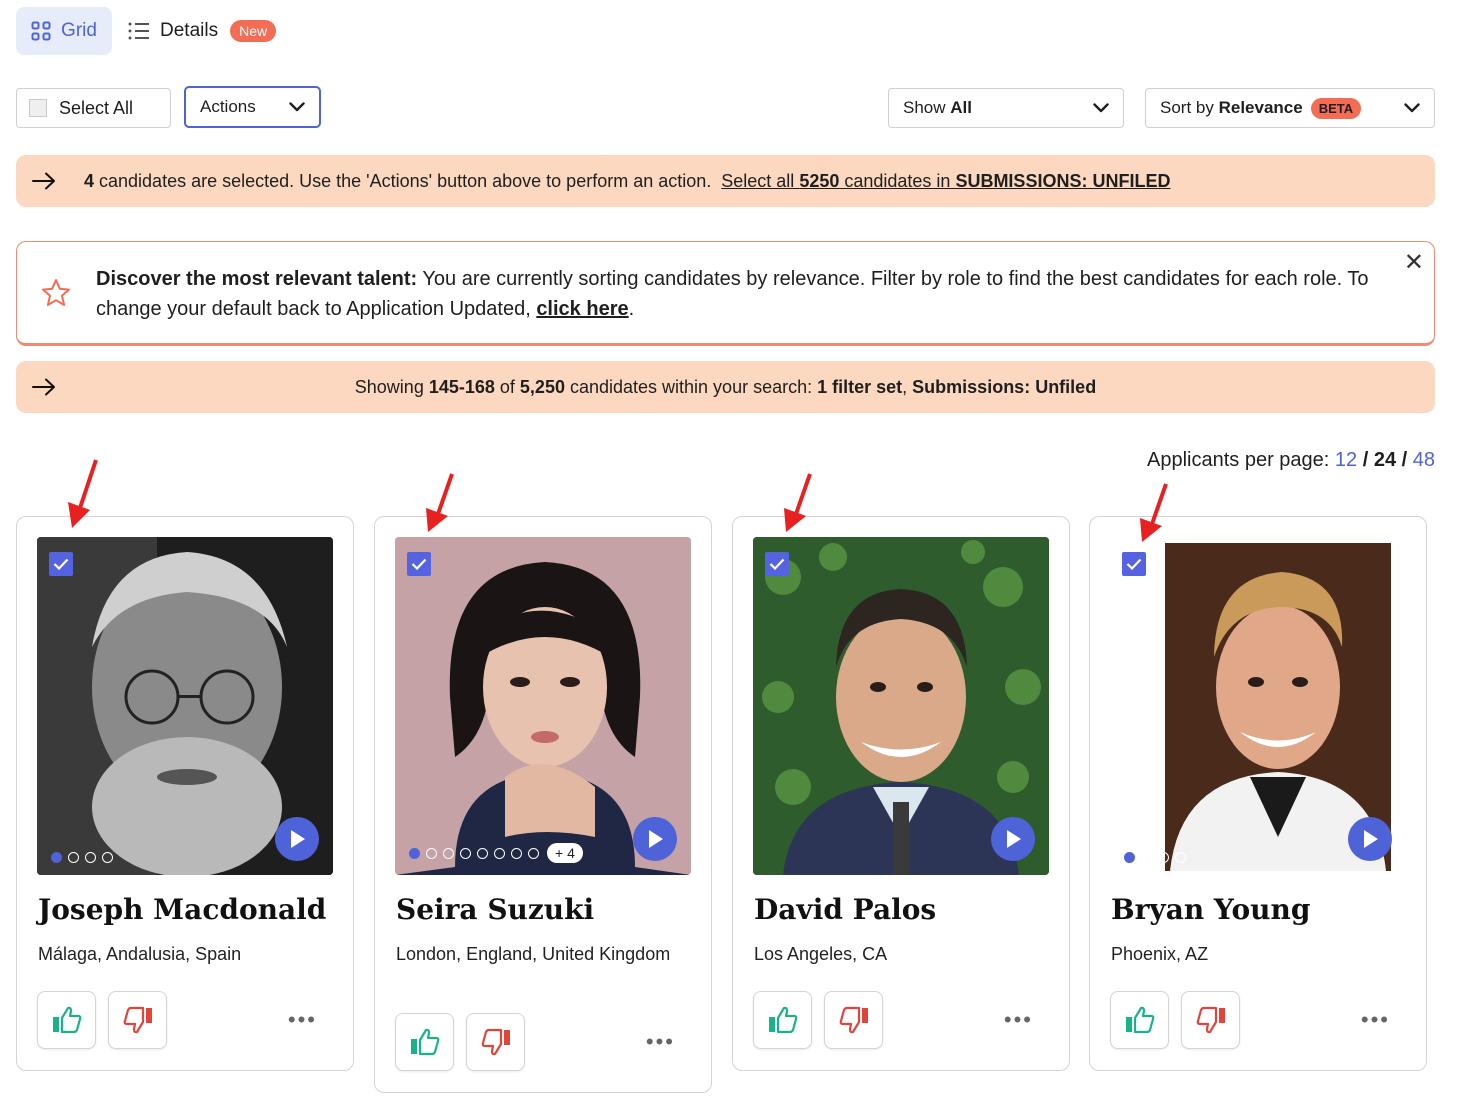 The width and height of the screenshot is (1461, 1101). I want to click on select-all-label: Select All, so click(96, 107).